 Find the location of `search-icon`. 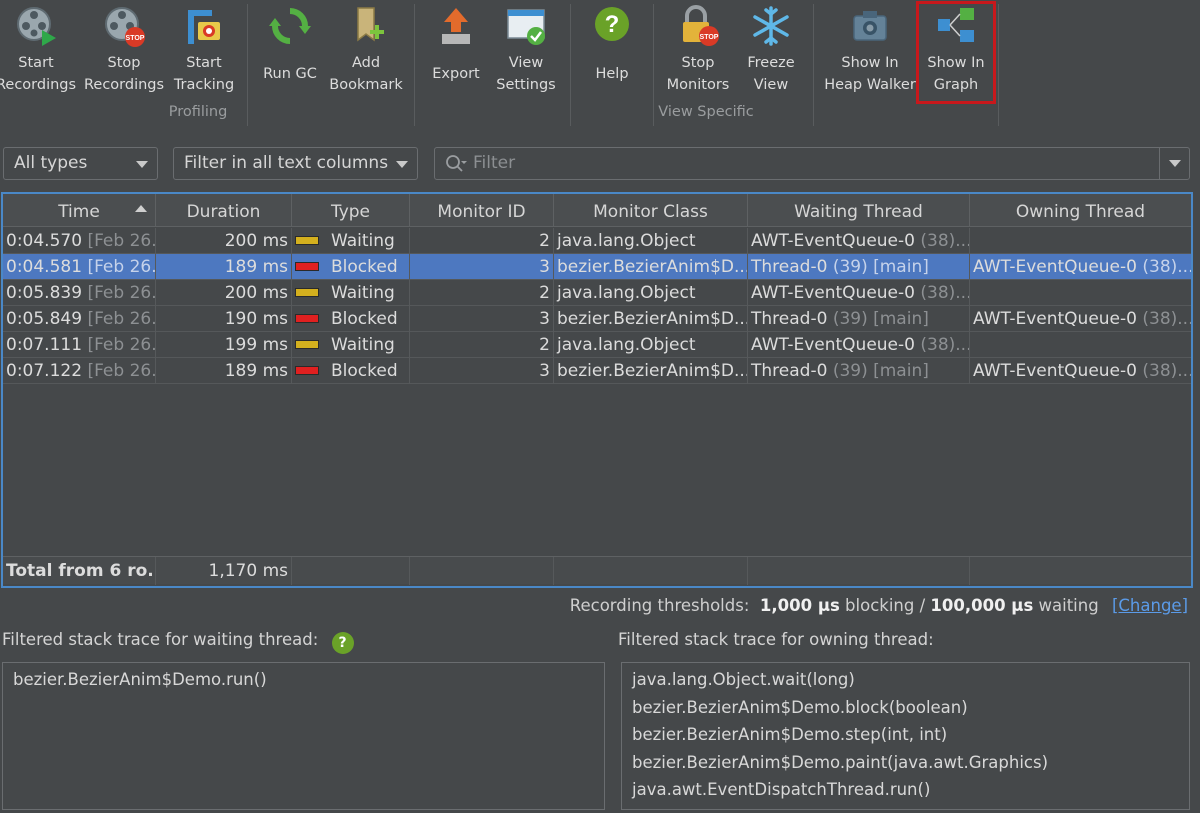

search-icon is located at coordinates (456, 166).